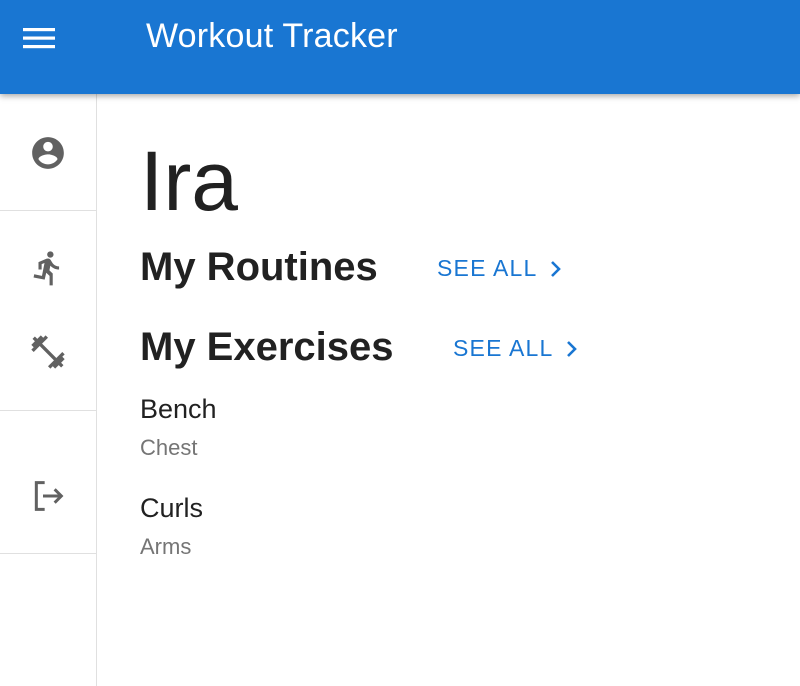 The height and width of the screenshot is (686, 800). I want to click on exercise-name: Bench, so click(178, 409).